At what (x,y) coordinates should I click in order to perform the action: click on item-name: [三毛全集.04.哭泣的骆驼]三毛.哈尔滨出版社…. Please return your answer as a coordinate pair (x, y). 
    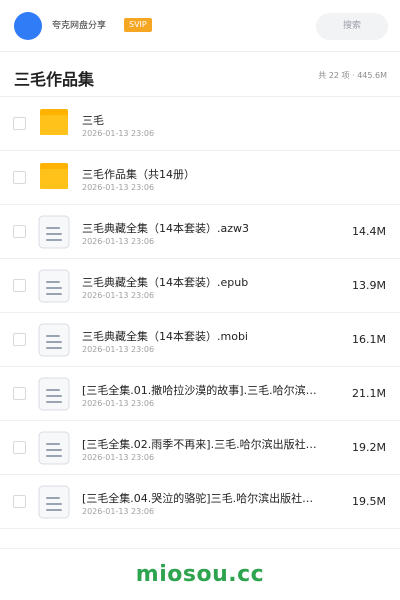
    Looking at the image, I should click on (197, 498).